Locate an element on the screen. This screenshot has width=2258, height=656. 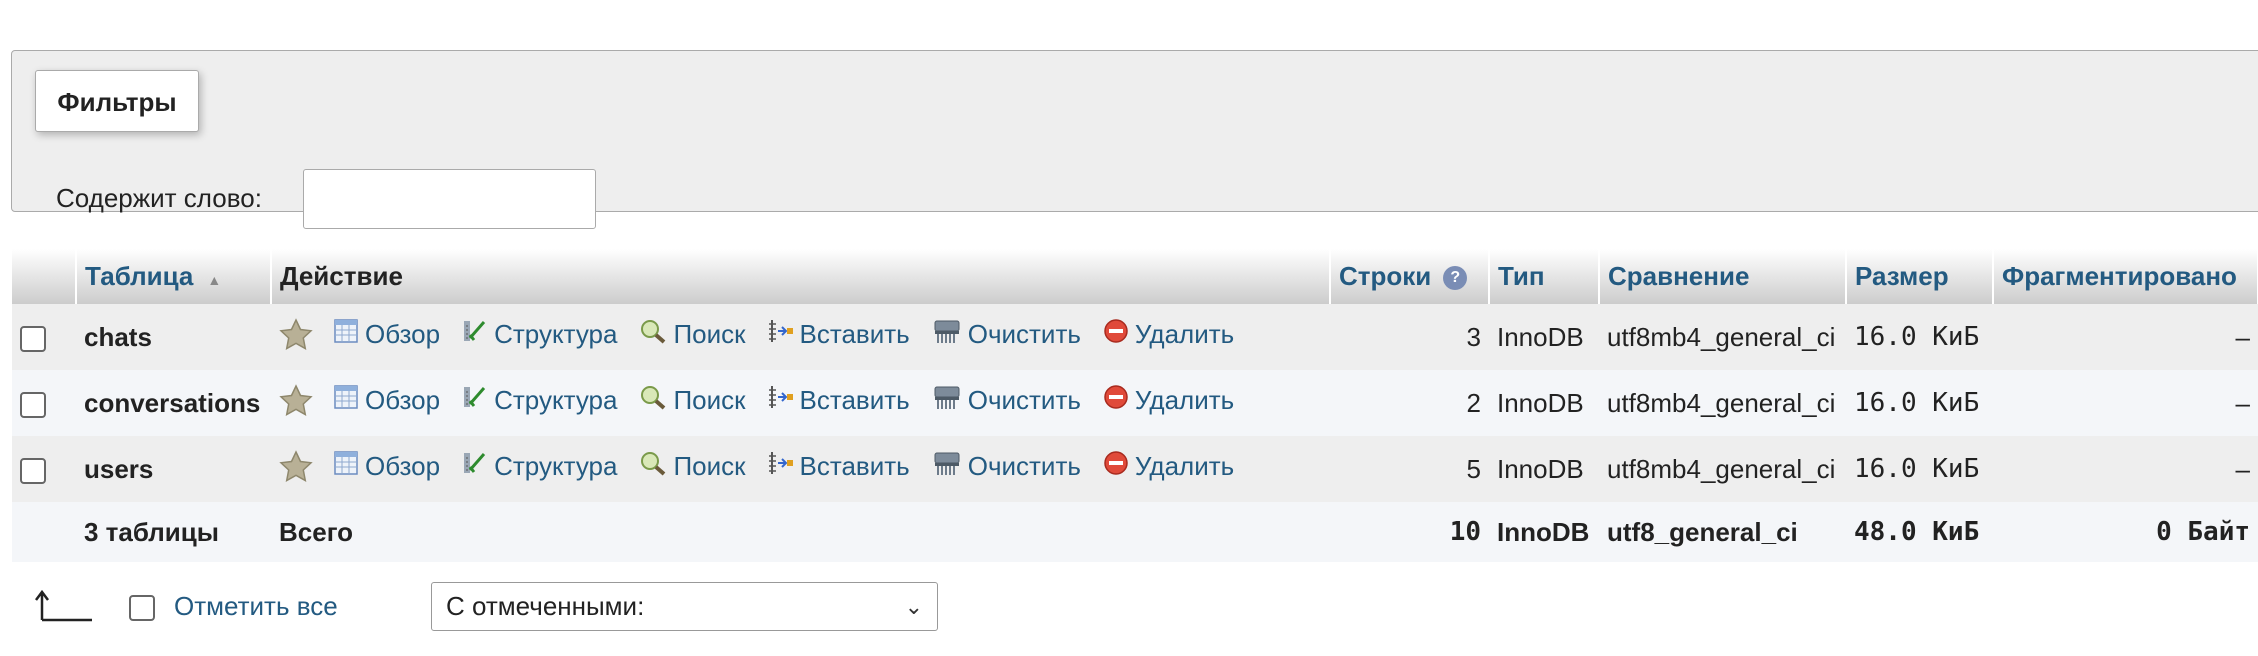
footer-size: 48.0 КиБ is located at coordinates (1919, 532).